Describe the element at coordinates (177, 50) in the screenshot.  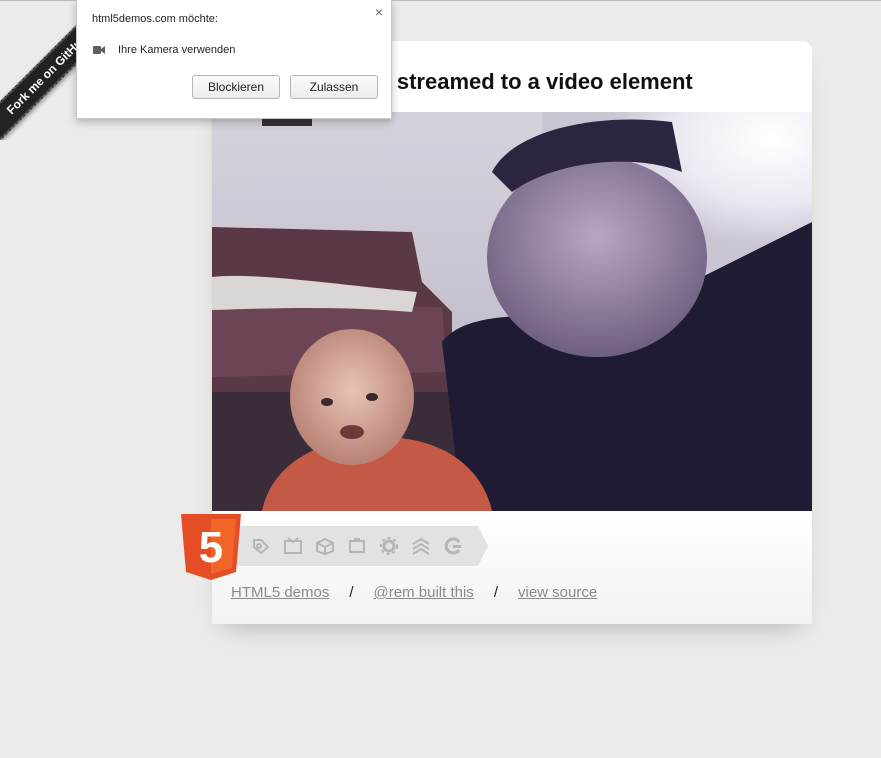
I see `popup-permission-text: Ihre Kamera verwenden` at that location.